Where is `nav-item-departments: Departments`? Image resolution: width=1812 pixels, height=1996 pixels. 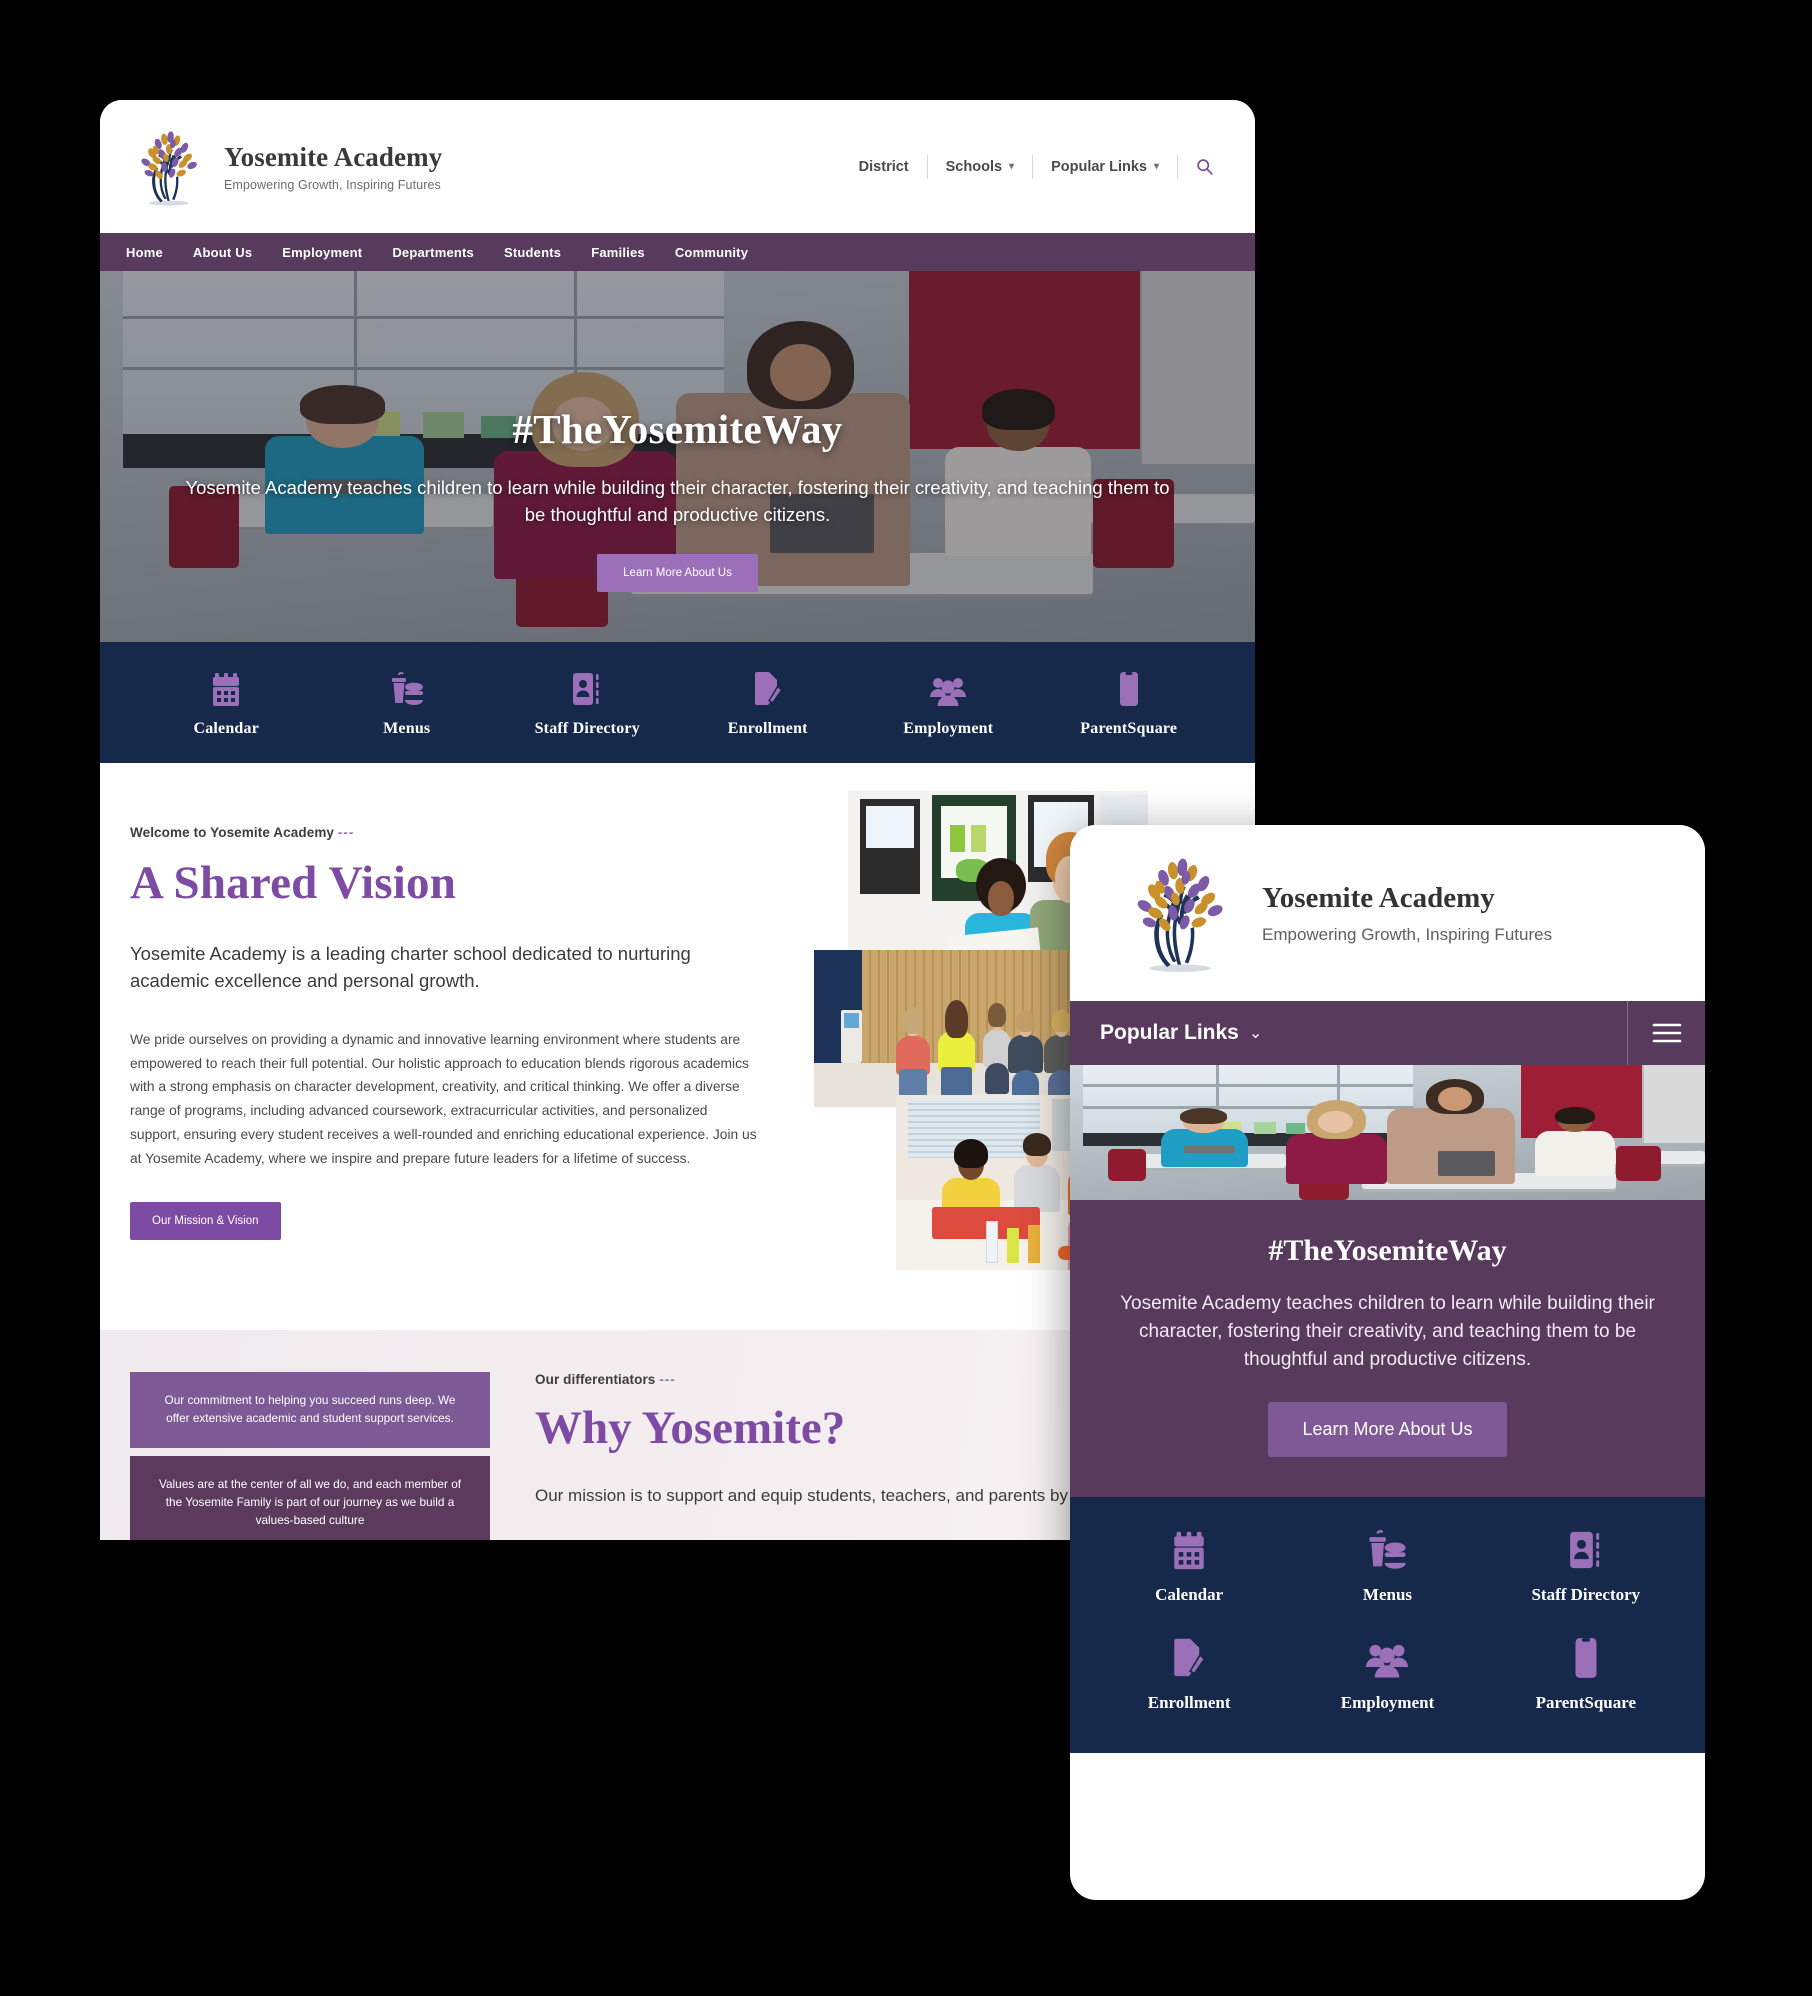 nav-item-departments: Departments is located at coordinates (433, 252).